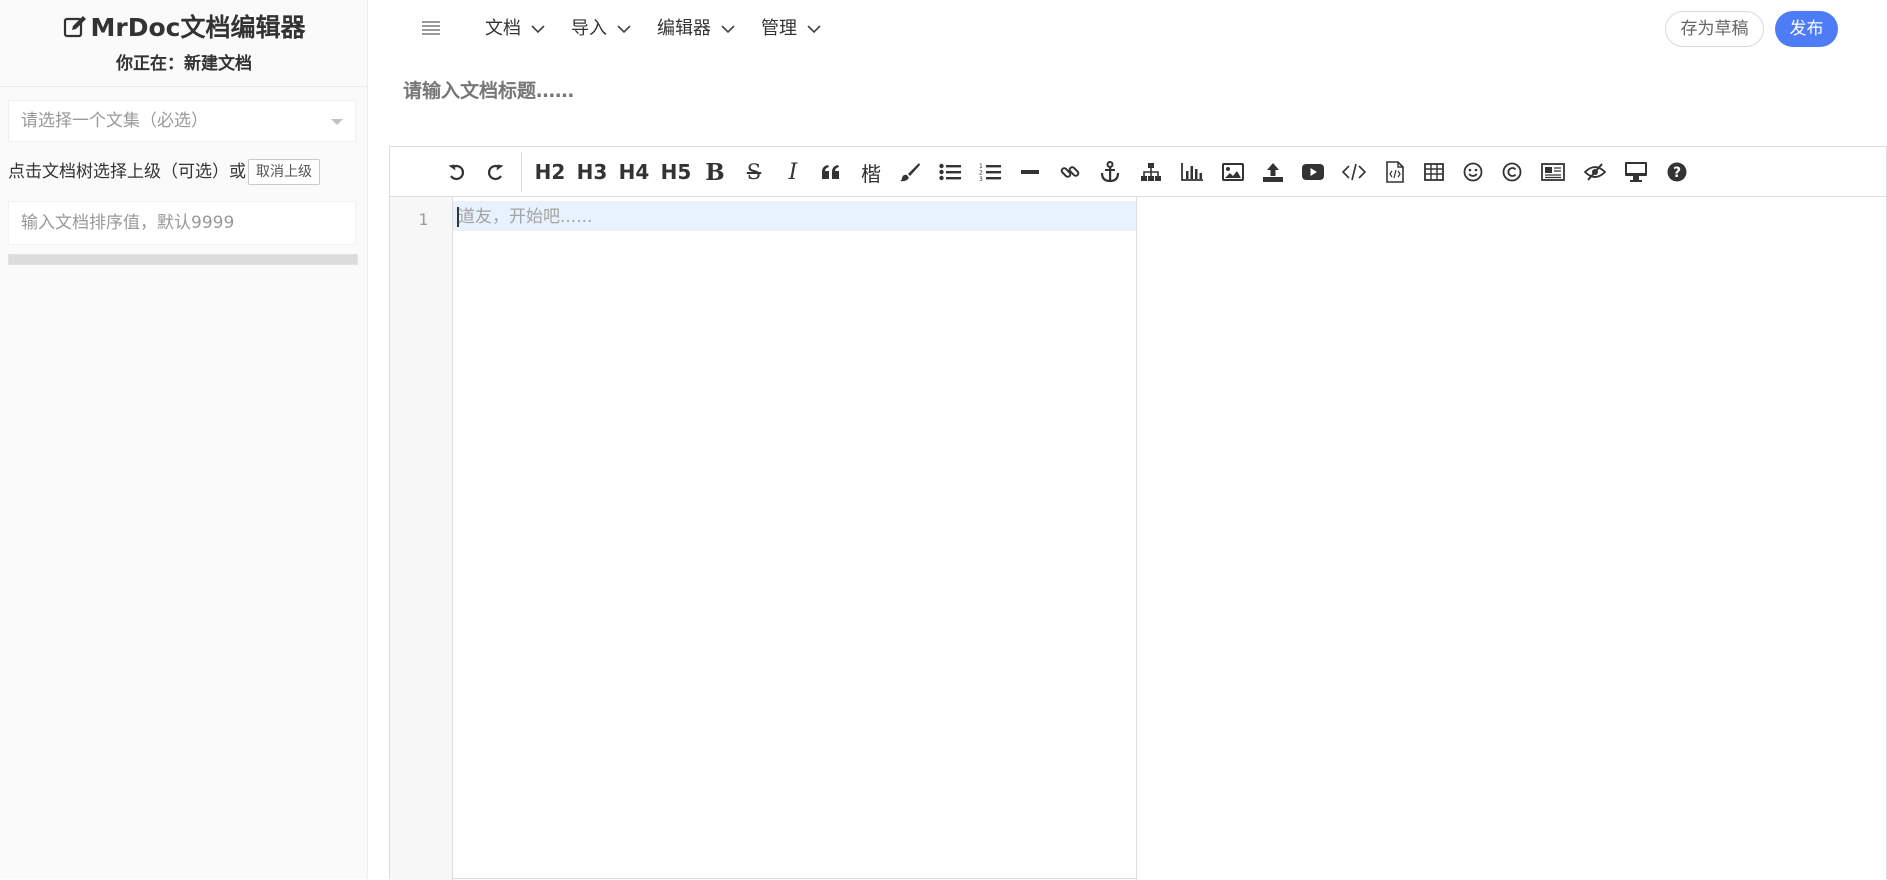 This screenshot has height=880, width=1887. What do you see at coordinates (127, 172) in the screenshot?
I see `parent-hint: 点击文档树选择上级（可选）或` at bounding box center [127, 172].